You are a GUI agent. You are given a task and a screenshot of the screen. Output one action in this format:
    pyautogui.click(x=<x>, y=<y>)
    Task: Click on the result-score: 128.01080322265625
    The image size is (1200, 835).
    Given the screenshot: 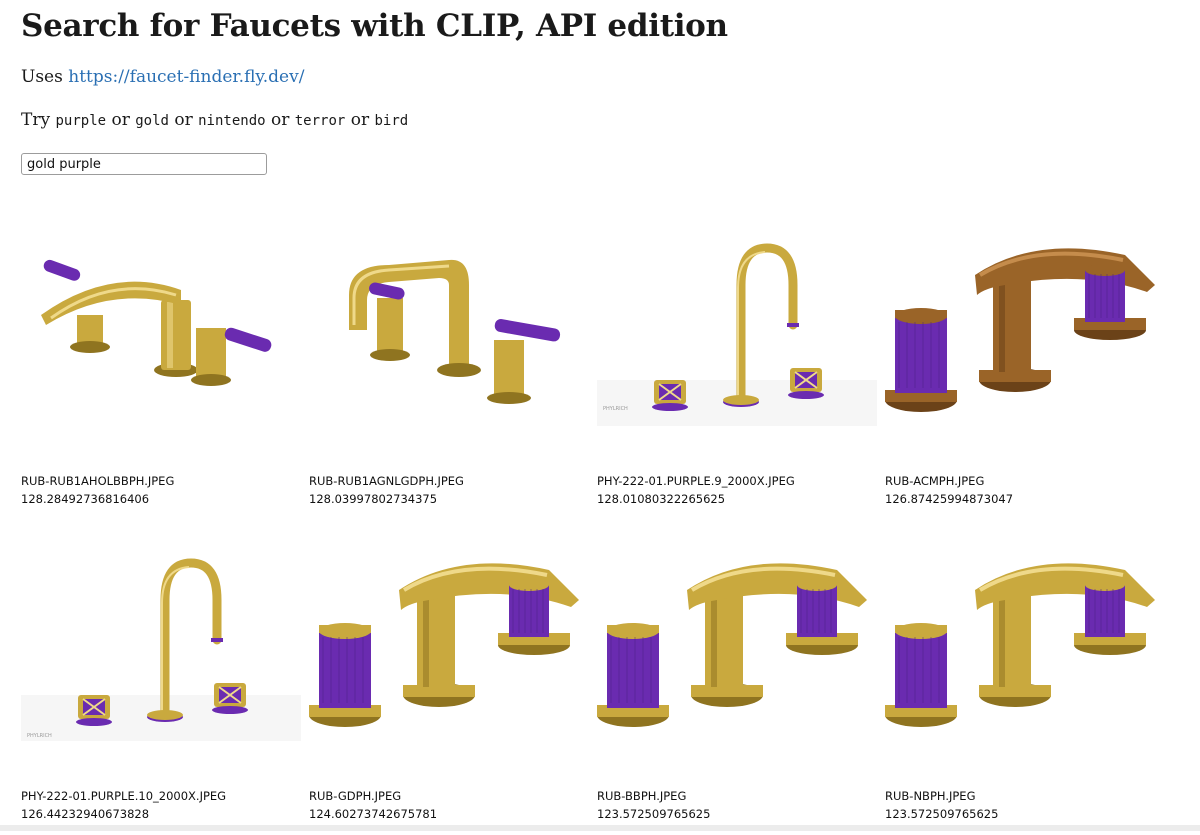 What is the action you would take?
    pyautogui.click(x=661, y=499)
    